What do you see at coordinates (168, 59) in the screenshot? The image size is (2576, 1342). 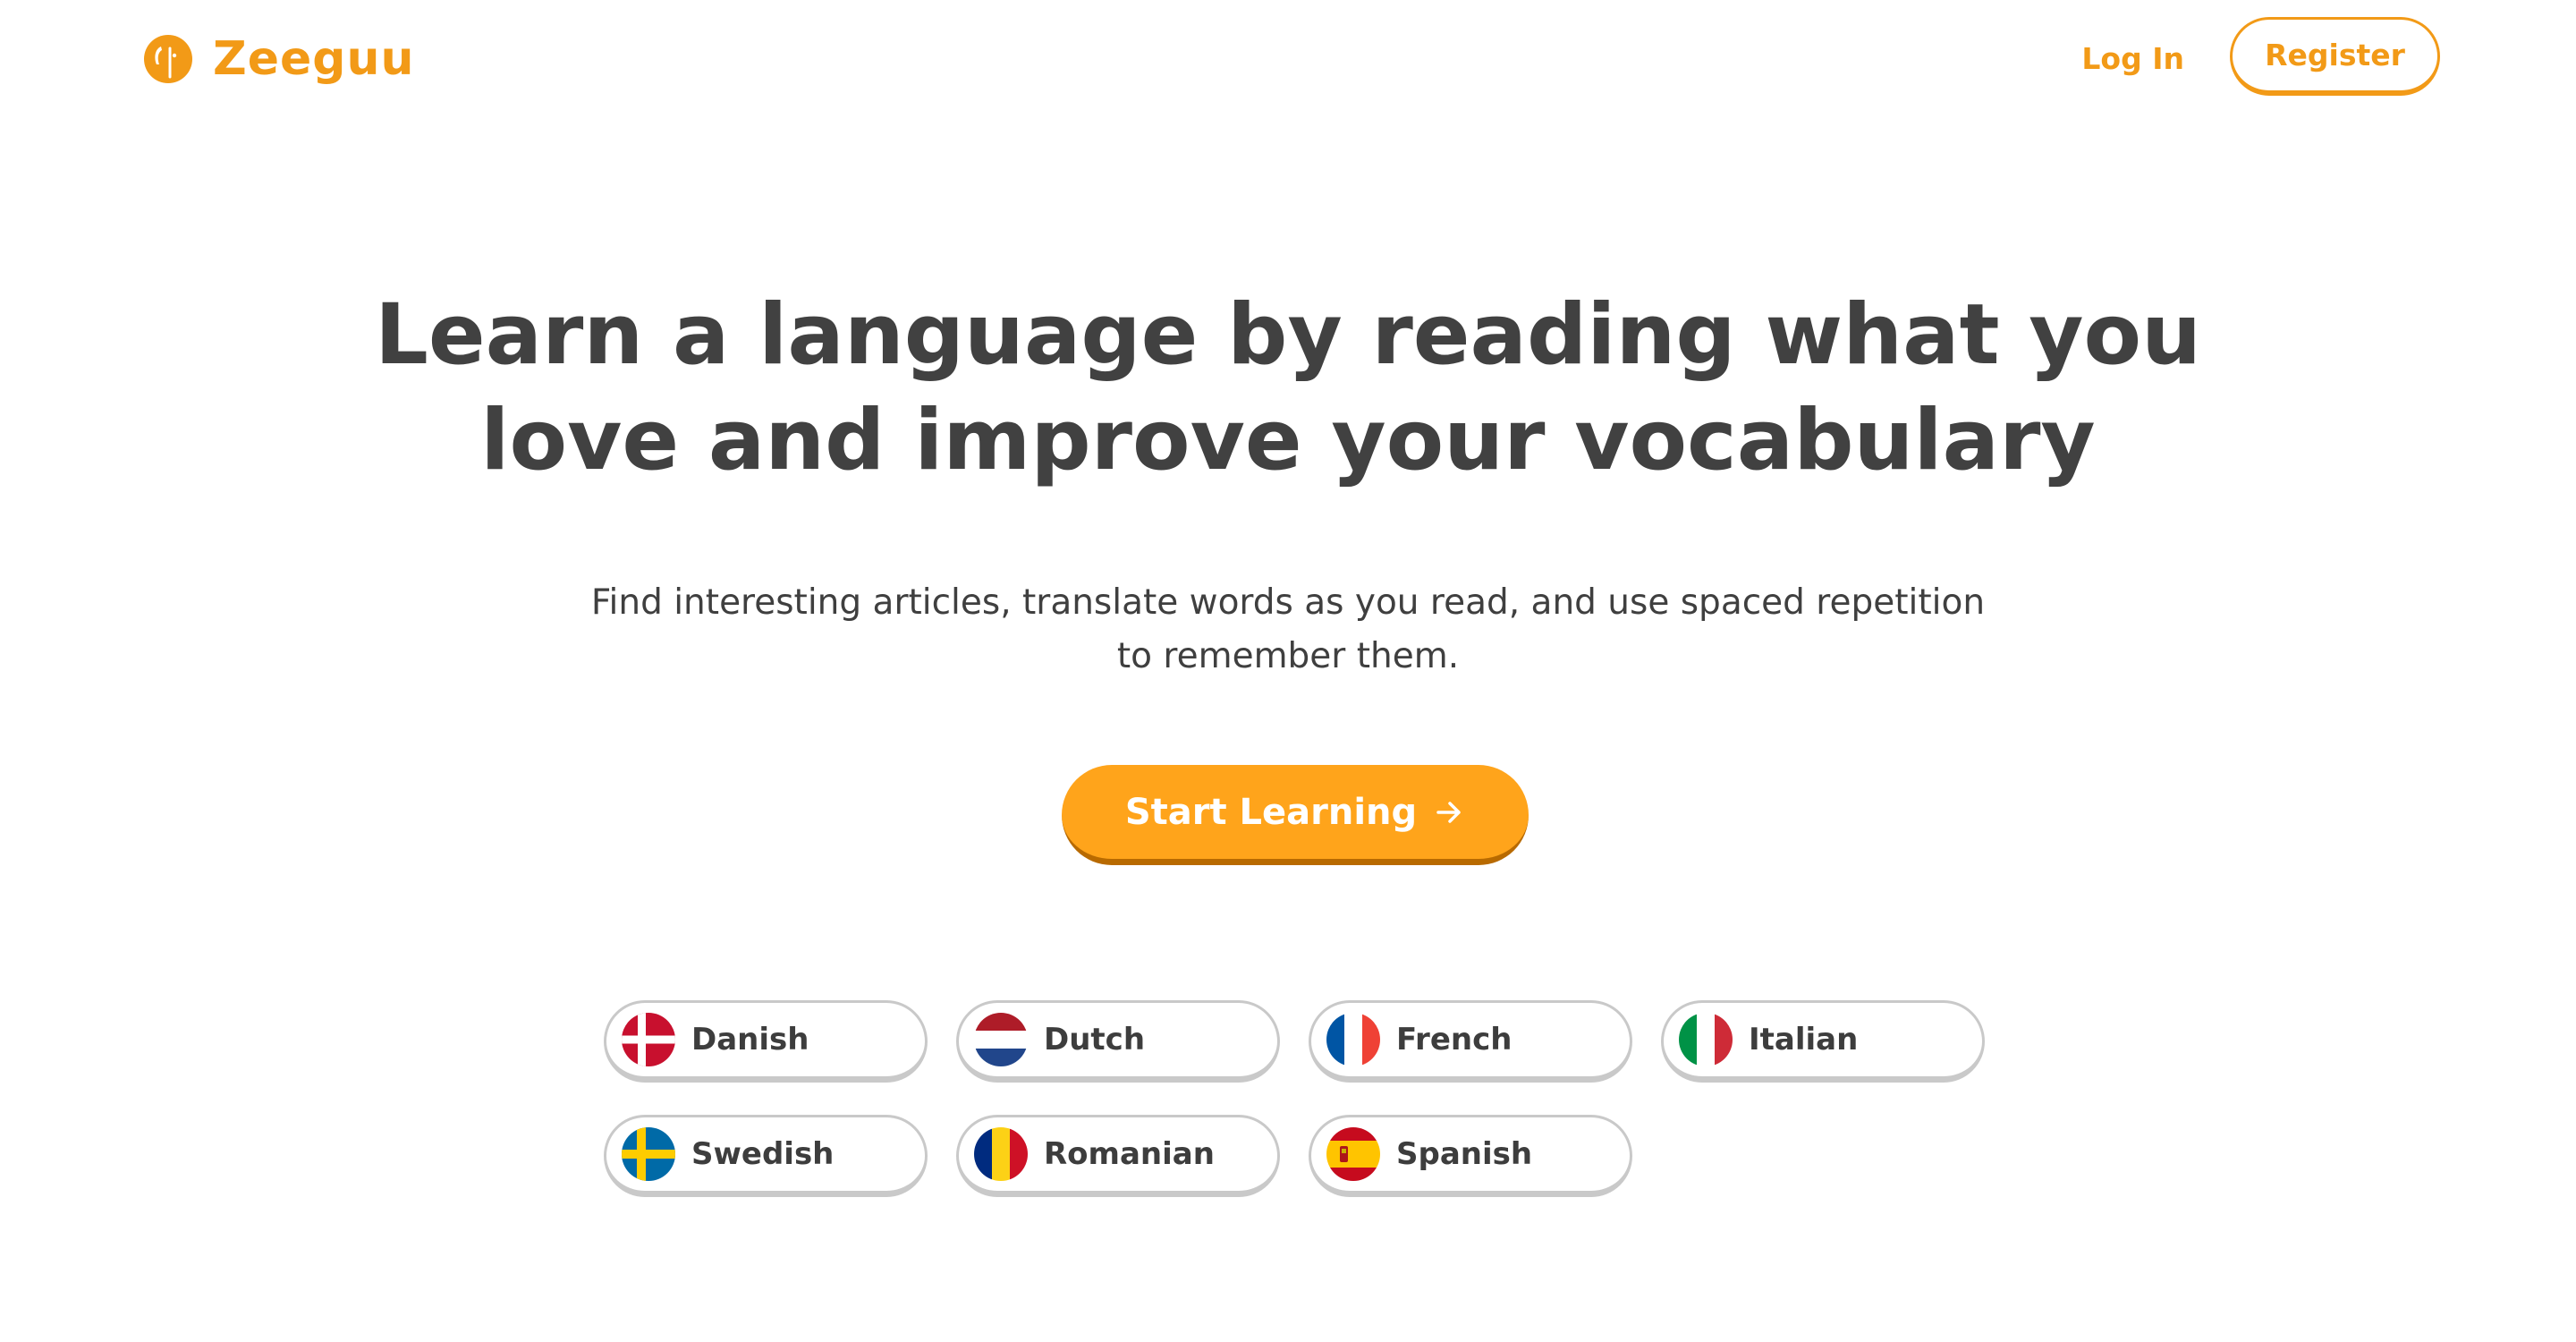 I see `elephant-logo-icon` at bounding box center [168, 59].